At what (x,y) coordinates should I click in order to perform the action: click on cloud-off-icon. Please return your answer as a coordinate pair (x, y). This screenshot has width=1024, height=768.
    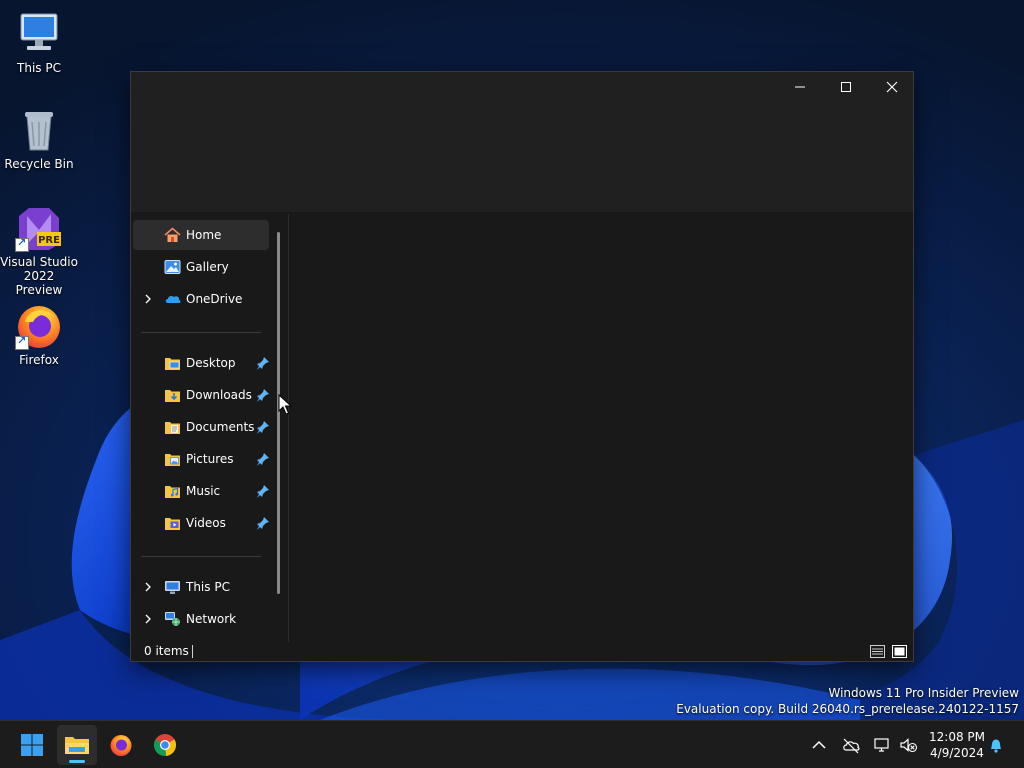
    Looking at the image, I should click on (851, 745).